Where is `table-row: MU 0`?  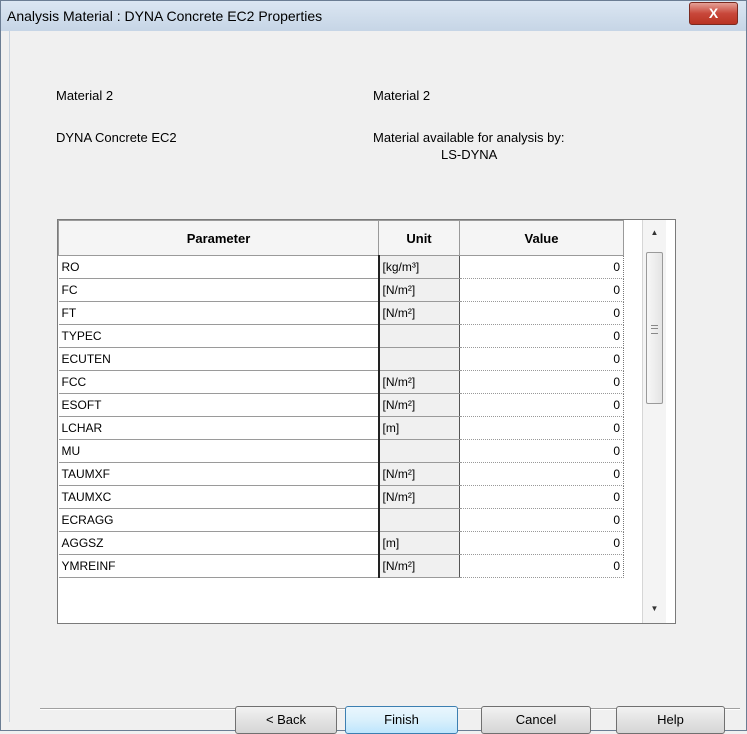
table-row: MU 0 is located at coordinates (341, 451).